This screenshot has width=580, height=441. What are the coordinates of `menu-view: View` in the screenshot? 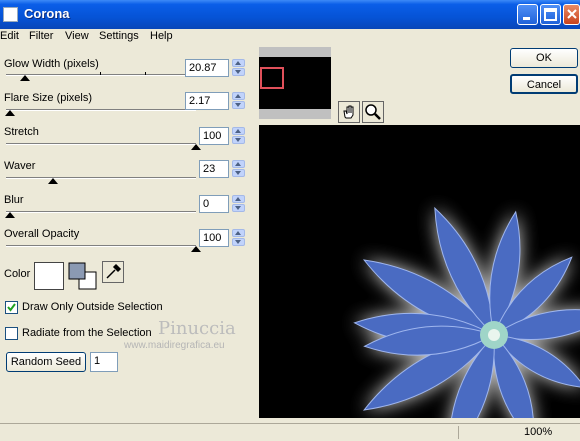 It's located at (77, 36).